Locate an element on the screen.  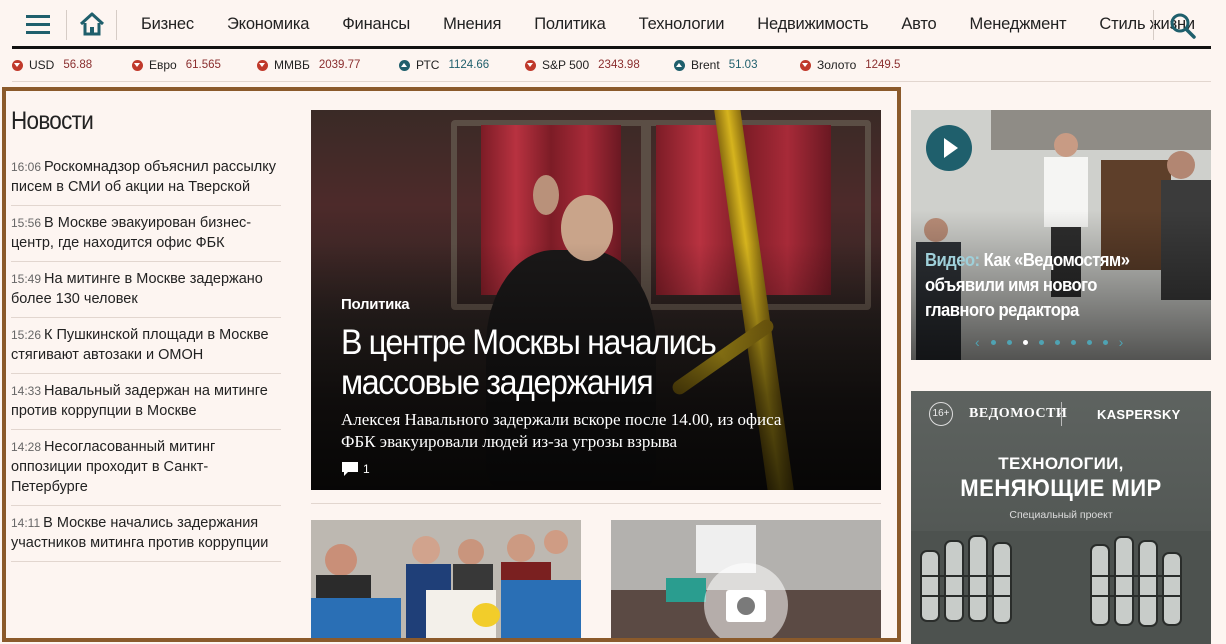
ticker-value: 2343.98 is located at coordinates (619, 65).